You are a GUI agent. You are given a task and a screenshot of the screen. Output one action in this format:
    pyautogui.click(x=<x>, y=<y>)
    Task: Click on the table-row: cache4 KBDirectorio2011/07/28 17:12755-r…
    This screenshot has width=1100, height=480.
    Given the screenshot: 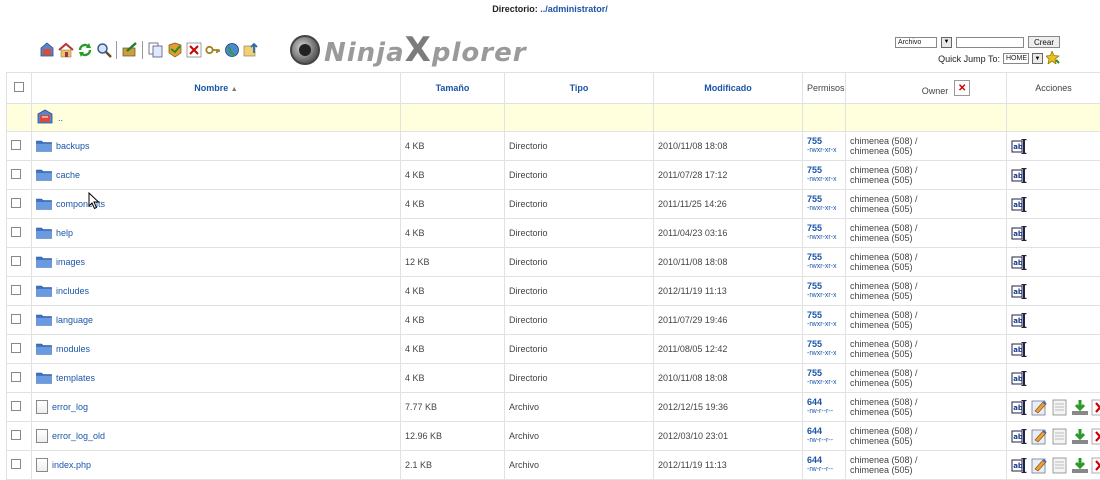 What is the action you would take?
    pyautogui.click(x=553, y=175)
    